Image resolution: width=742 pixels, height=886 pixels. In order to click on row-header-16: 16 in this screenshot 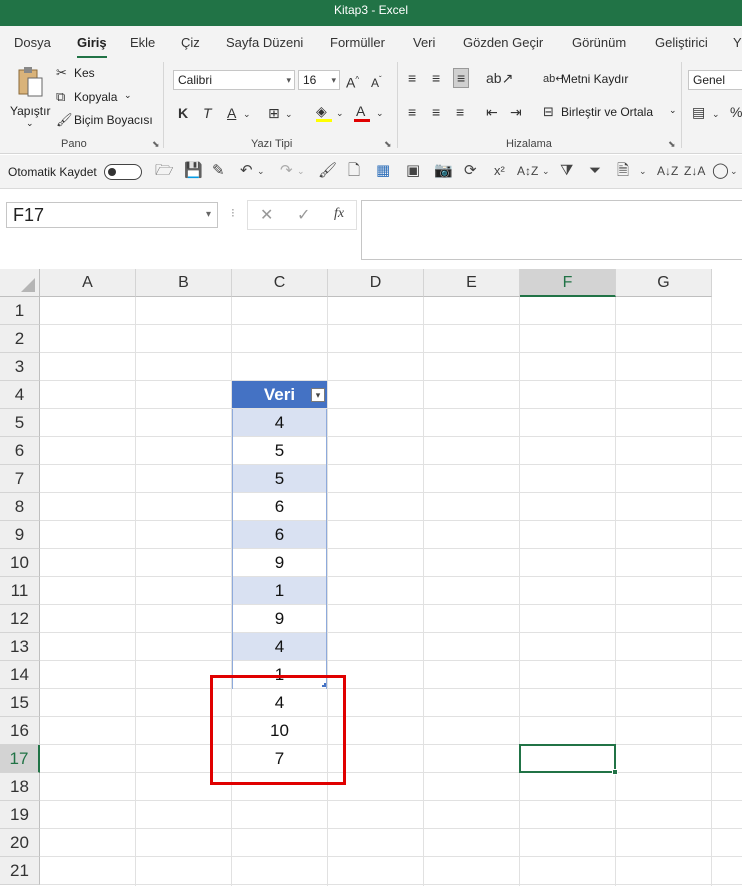, I will do `click(20, 731)`.